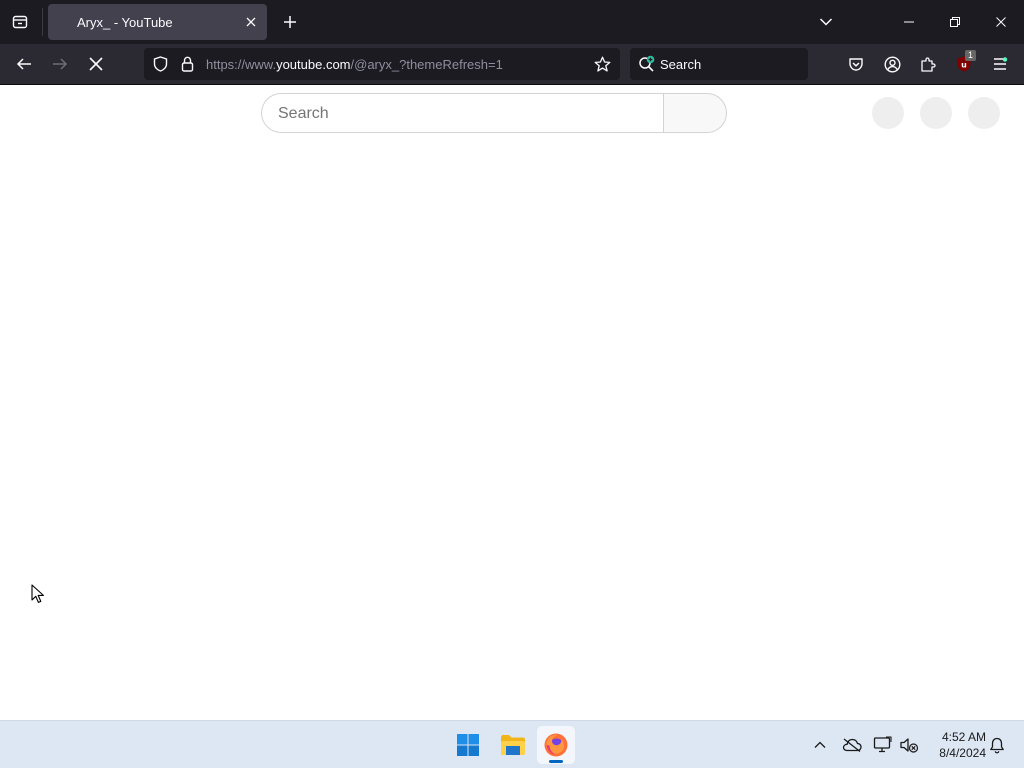 This screenshot has height=768, width=1024. What do you see at coordinates (695, 113) in the screenshot?
I see `youtube-search-button` at bounding box center [695, 113].